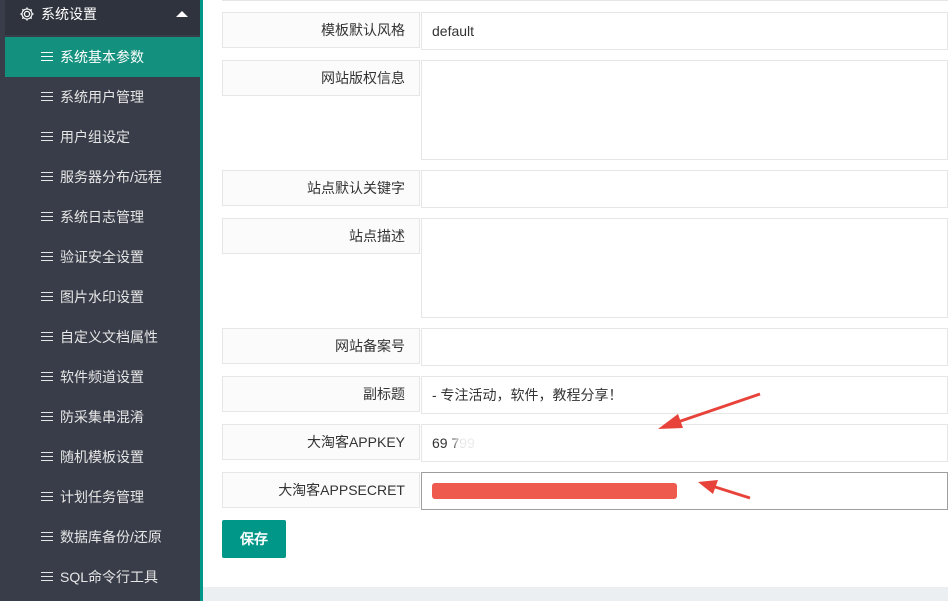 The width and height of the screenshot is (948, 601). Describe the element at coordinates (486, 443) in the screenshot. I see `redaction-blur` at that location.